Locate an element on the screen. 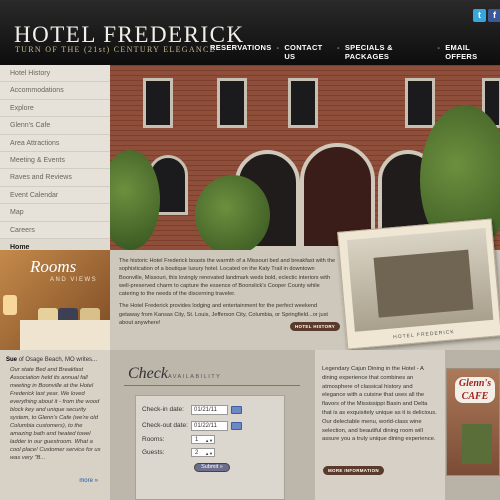  rooms-and-views-promo: Rooms AND VIEWS is located at coordinates (55, 300).